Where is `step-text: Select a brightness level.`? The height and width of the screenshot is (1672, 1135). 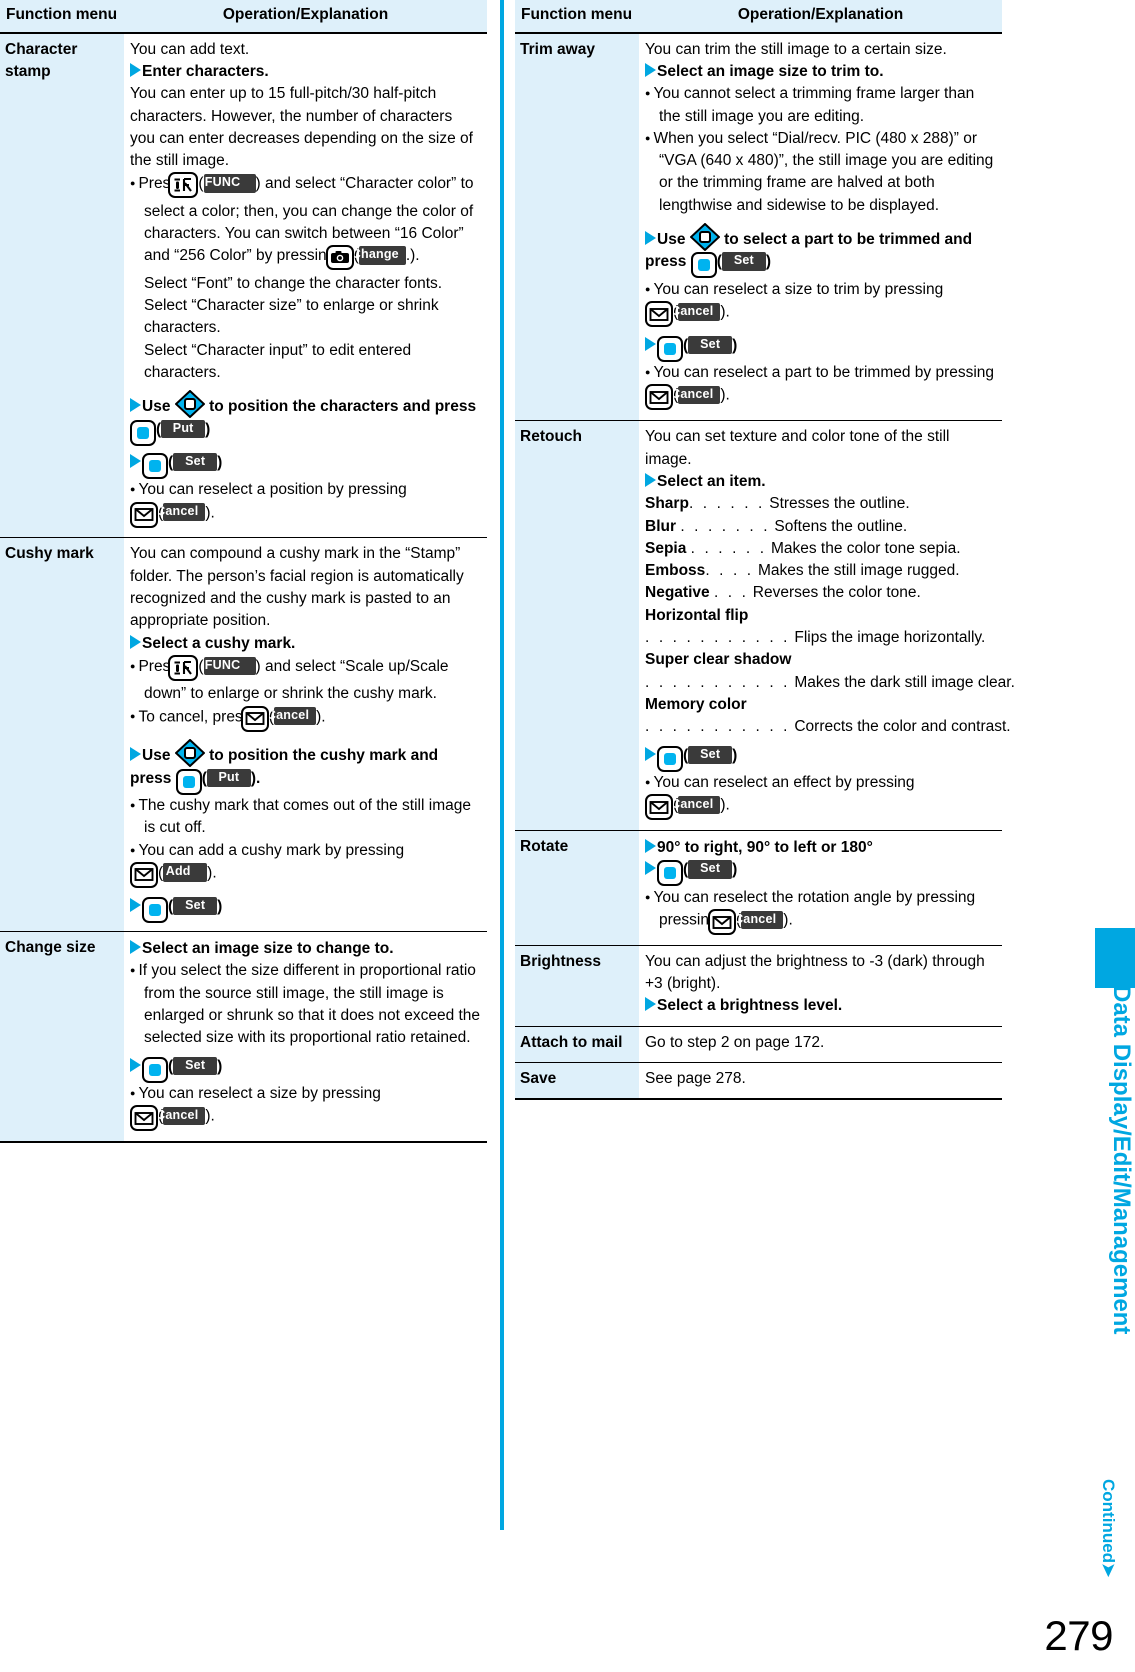
step-text: Select a brightness level. is located at coordinates (750, 1006).